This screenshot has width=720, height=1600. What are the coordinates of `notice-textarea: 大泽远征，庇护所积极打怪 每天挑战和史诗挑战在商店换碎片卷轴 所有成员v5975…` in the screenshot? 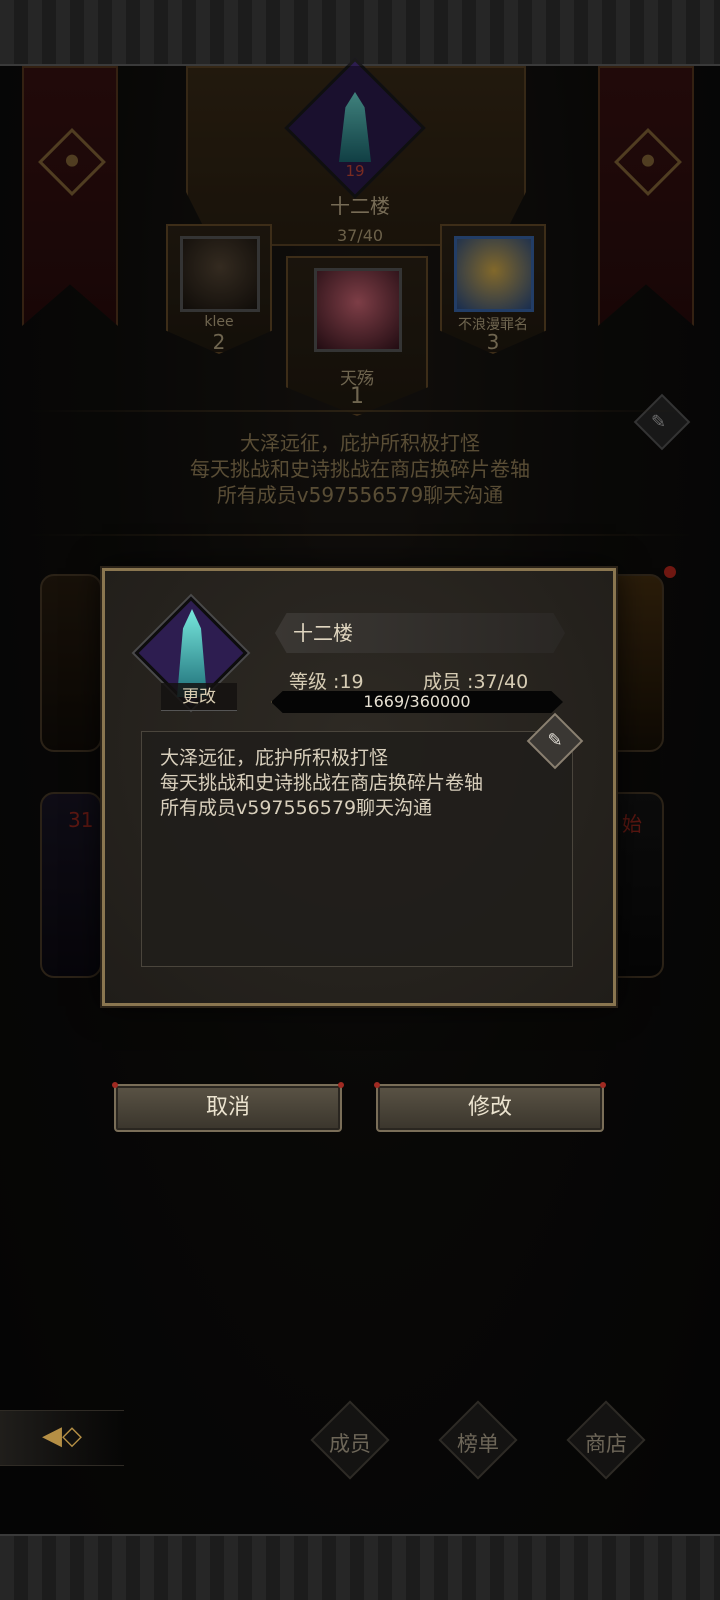 It's located at (357, 849).